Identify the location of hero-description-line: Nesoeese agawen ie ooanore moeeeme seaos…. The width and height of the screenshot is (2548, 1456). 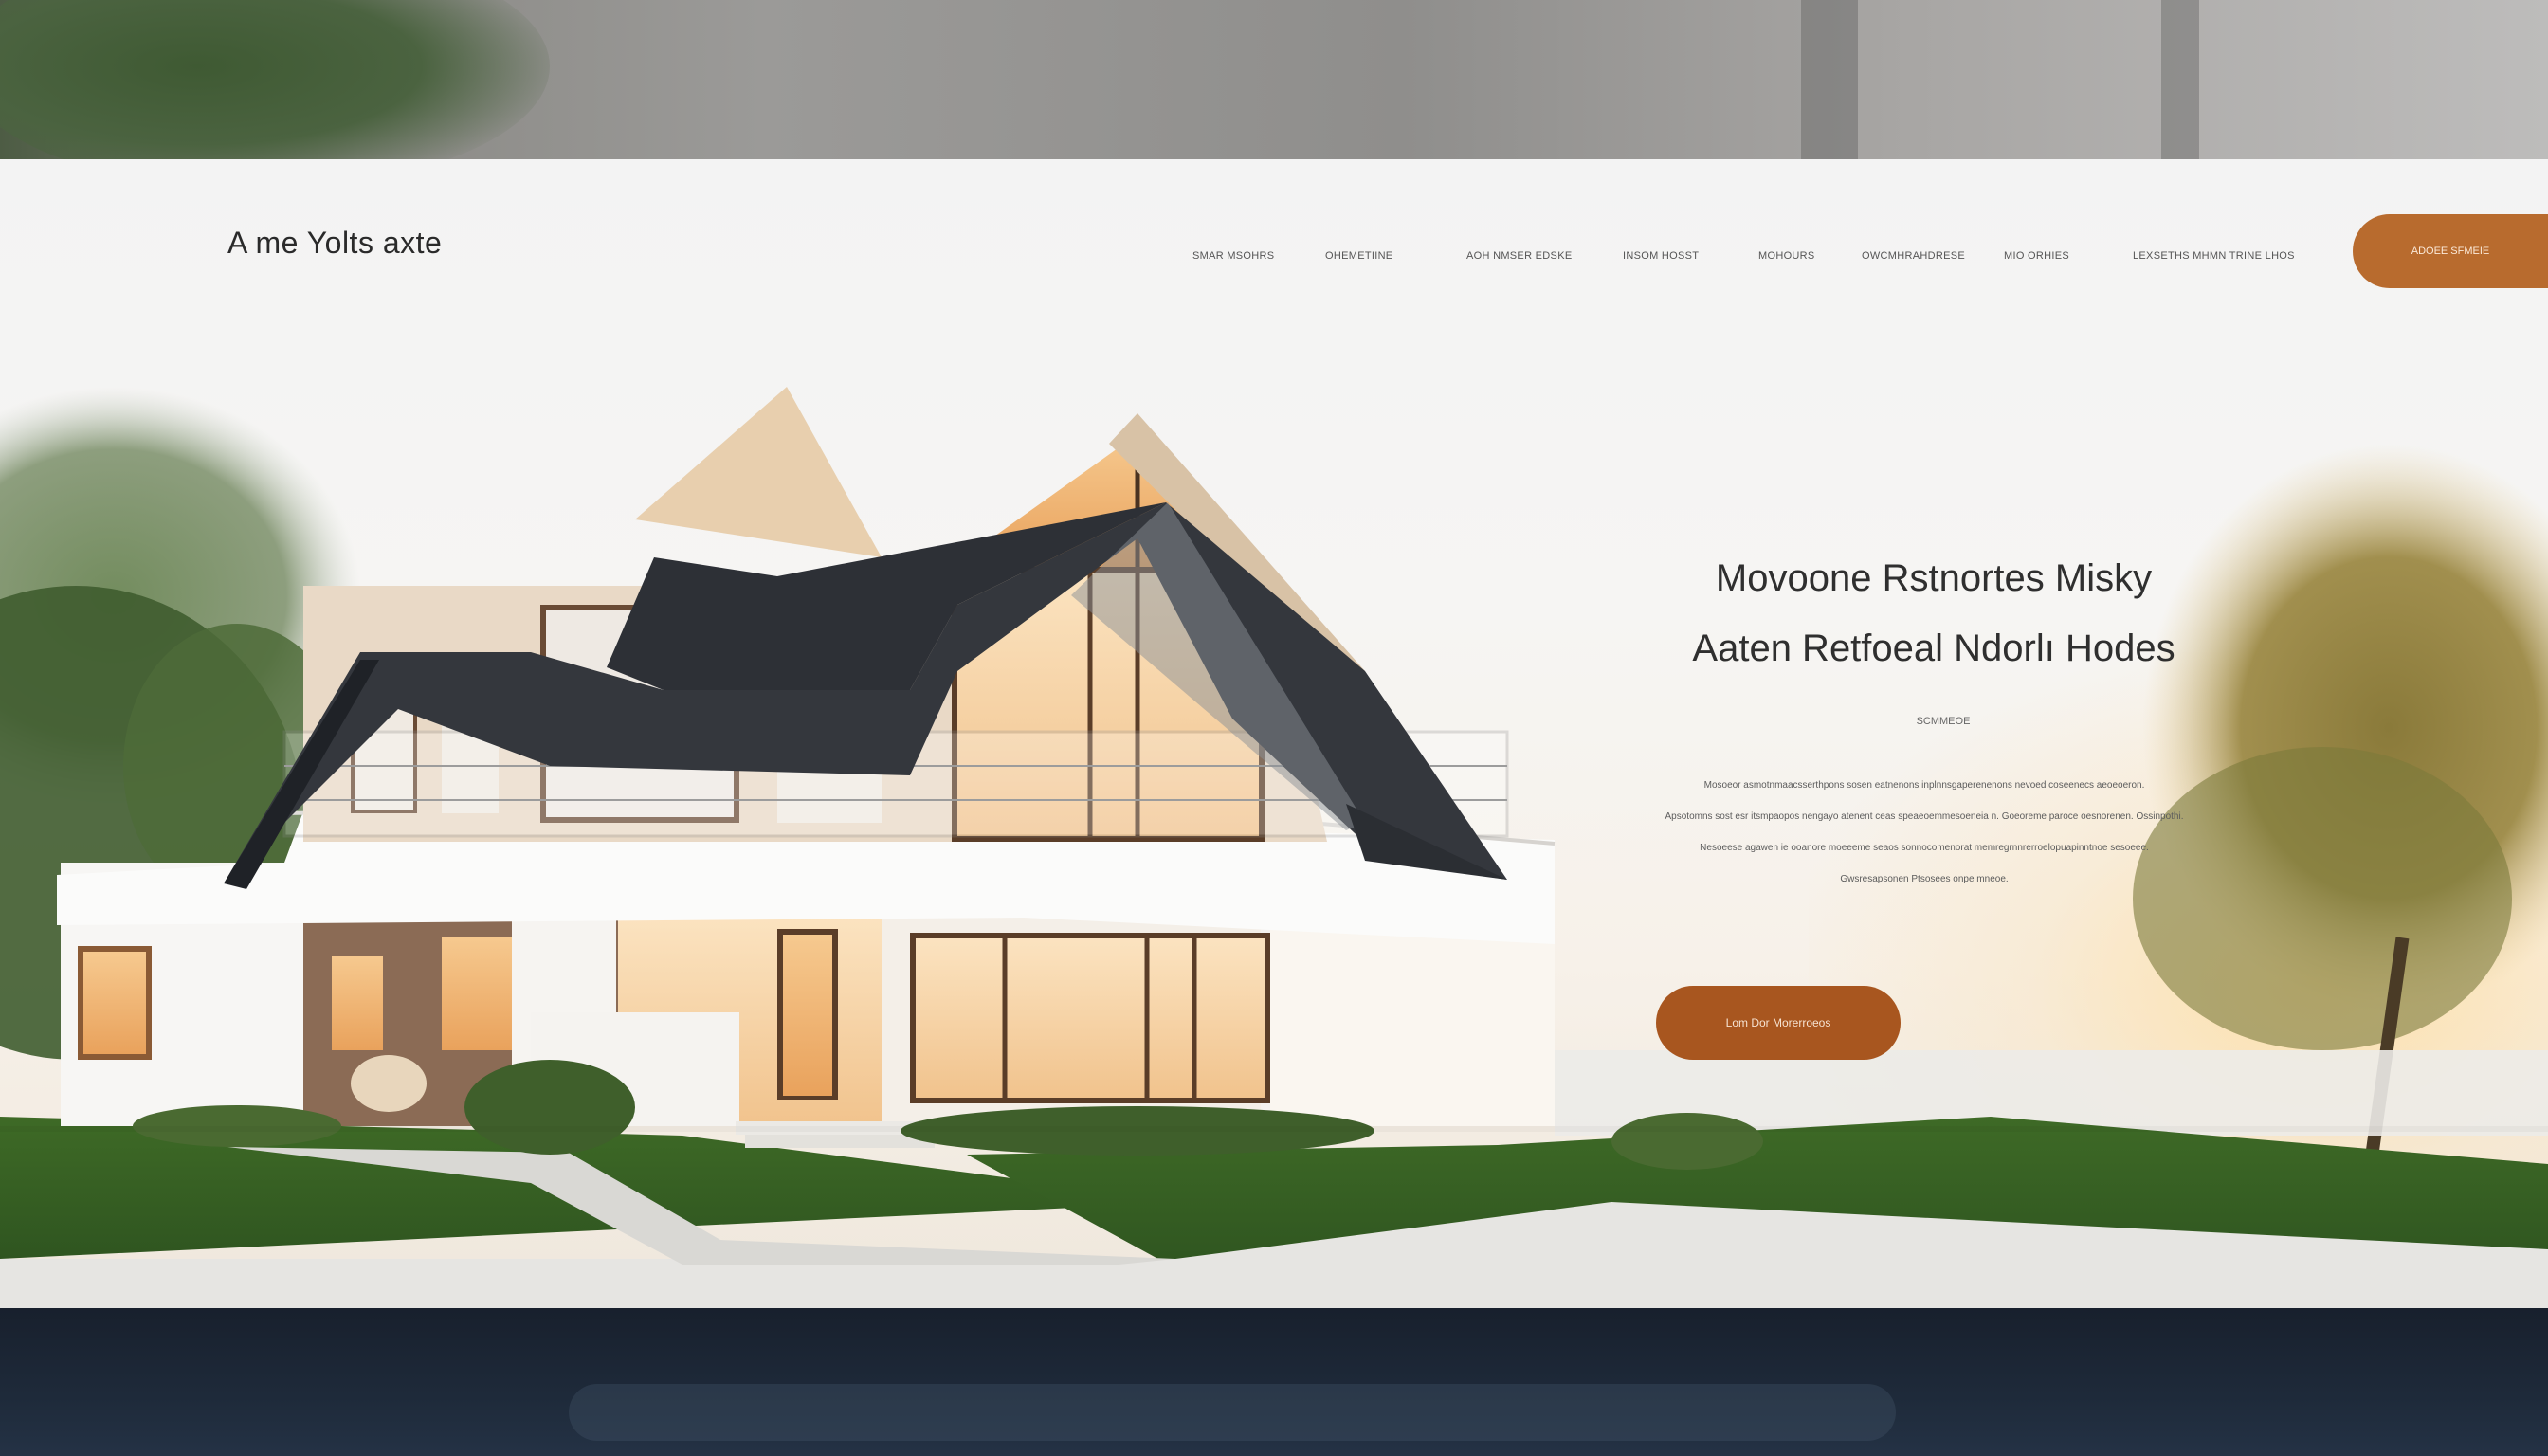
(1924, 848).